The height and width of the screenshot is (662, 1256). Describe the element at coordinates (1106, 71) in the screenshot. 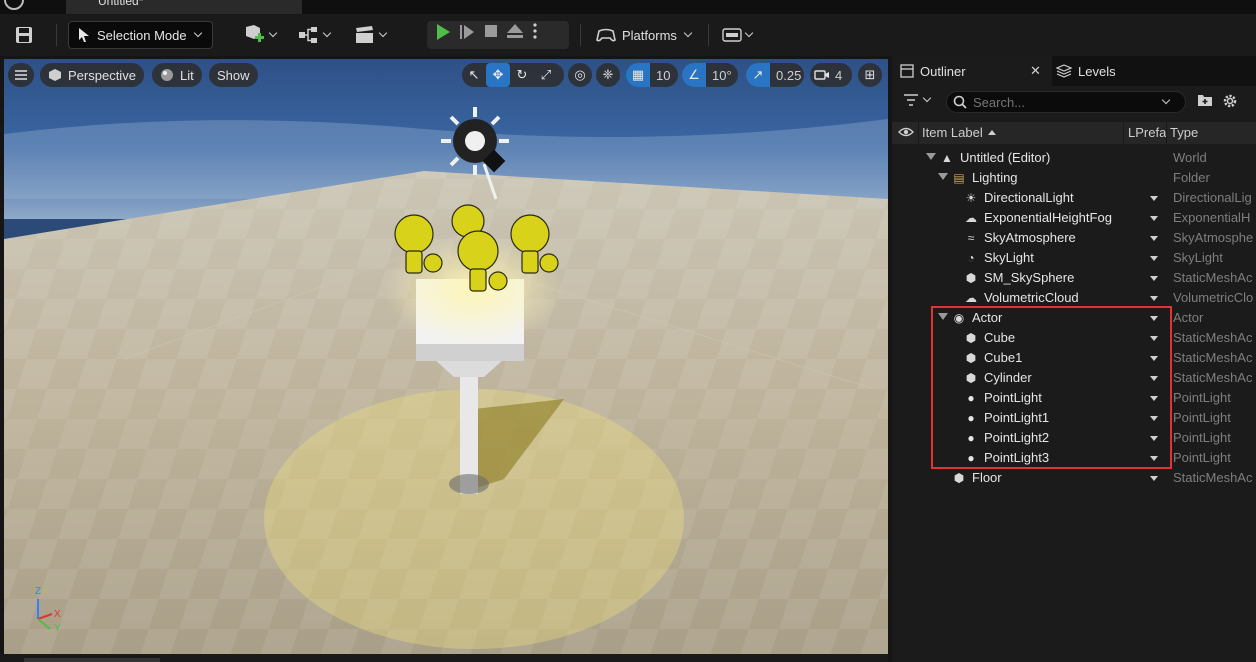

I see `tab-levels: Levels` at that location.